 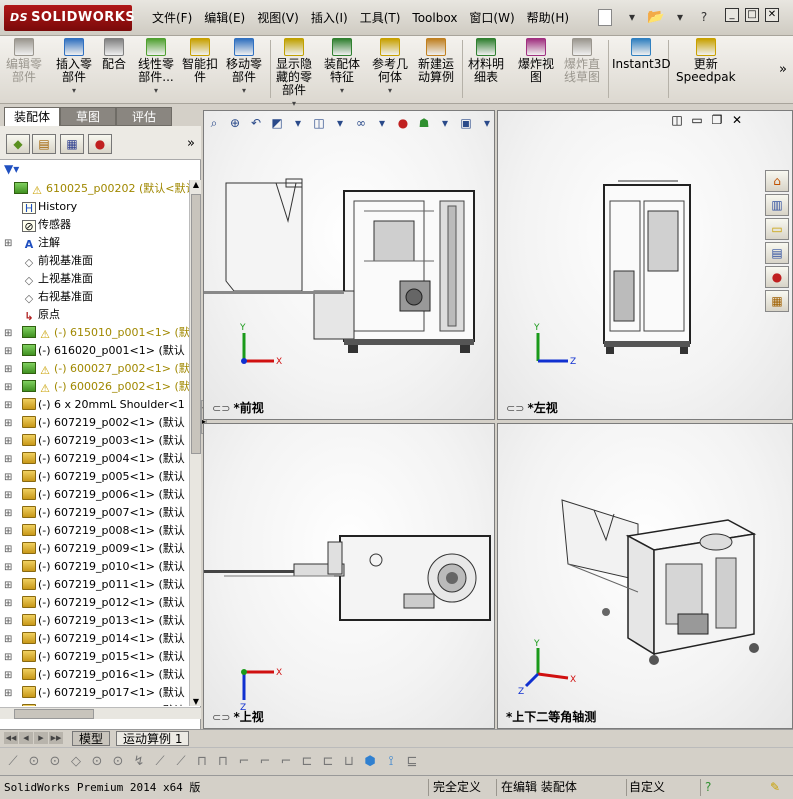 What do you see at coordinates (224, 18) in the screenshot?
I see `menu-item-1: 编辑(E)` at bounding box center [224, 18].